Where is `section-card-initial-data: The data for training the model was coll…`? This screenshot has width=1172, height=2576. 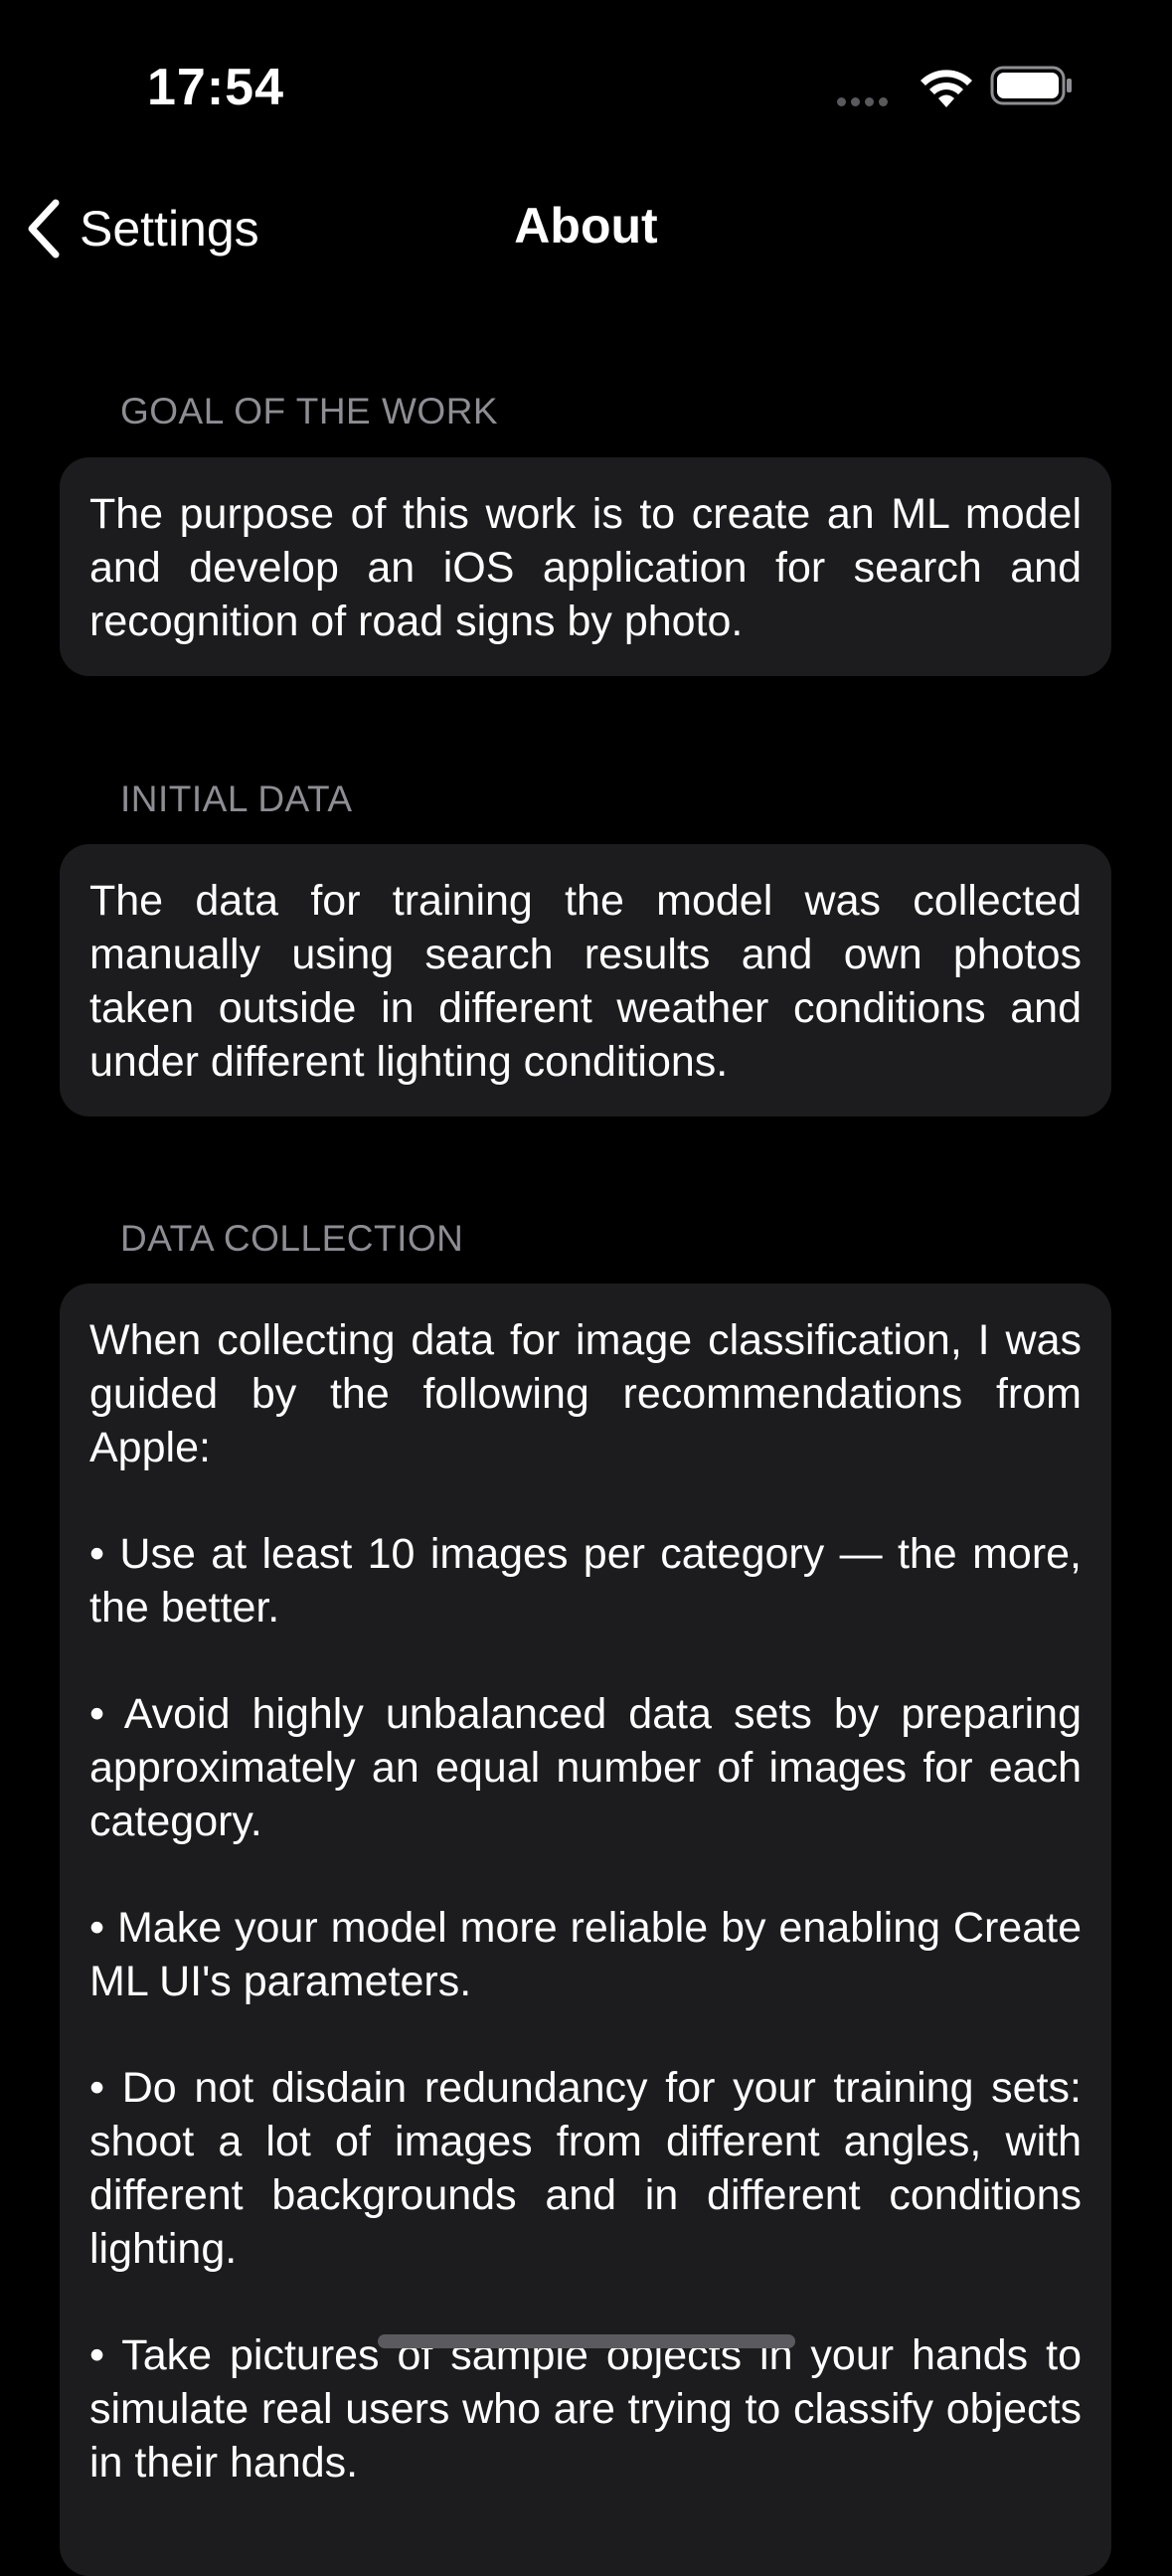 section-card-initial-data: The data for training the model was coll… is located at coordinates (585, 980).